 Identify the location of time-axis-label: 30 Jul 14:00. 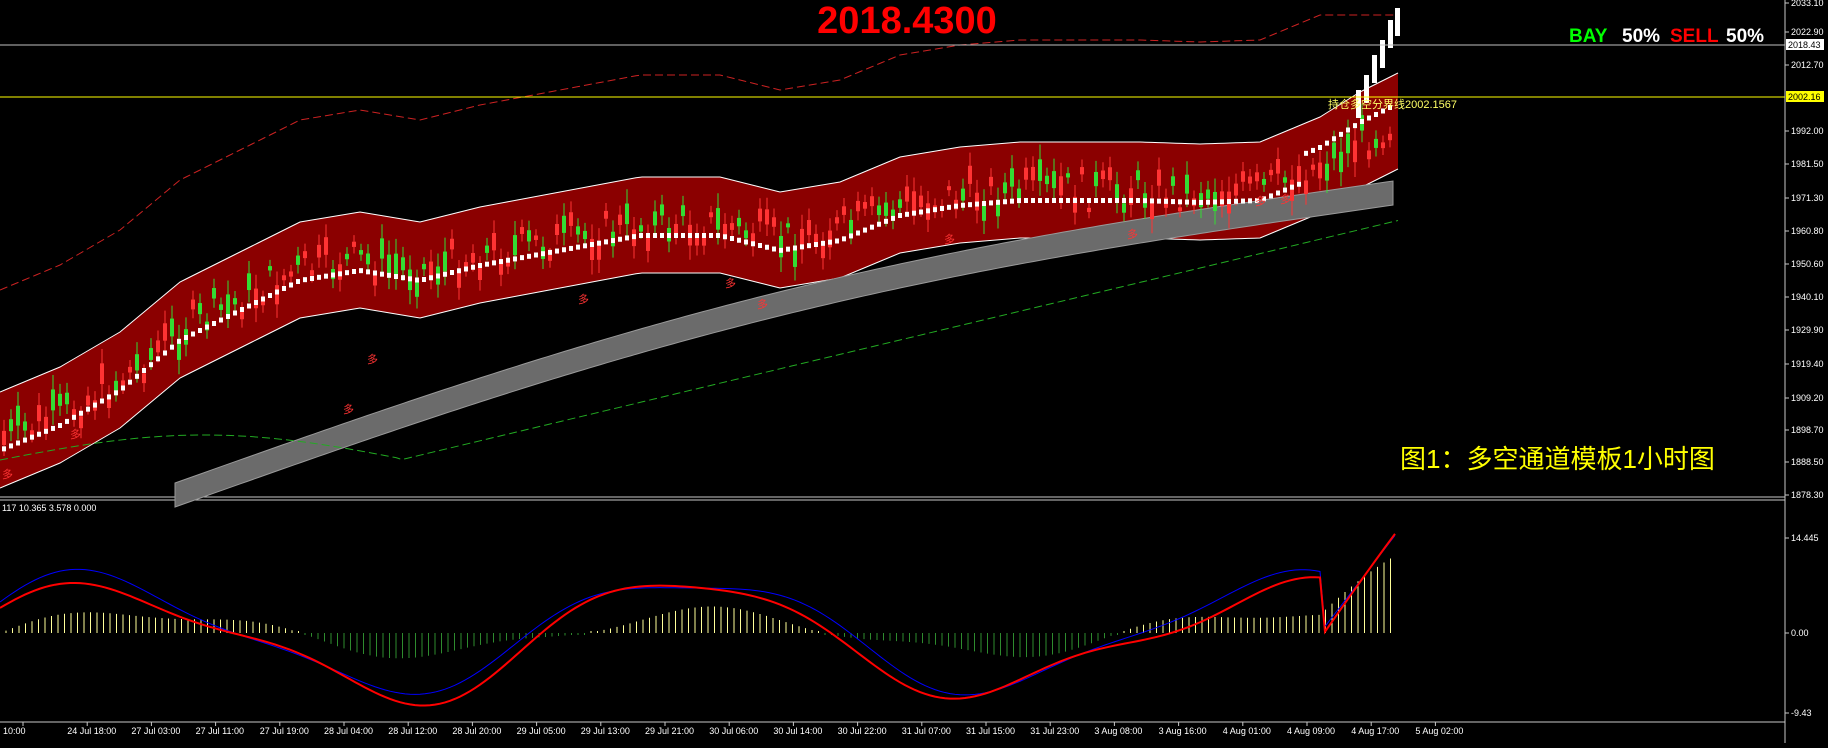
(797, 731).